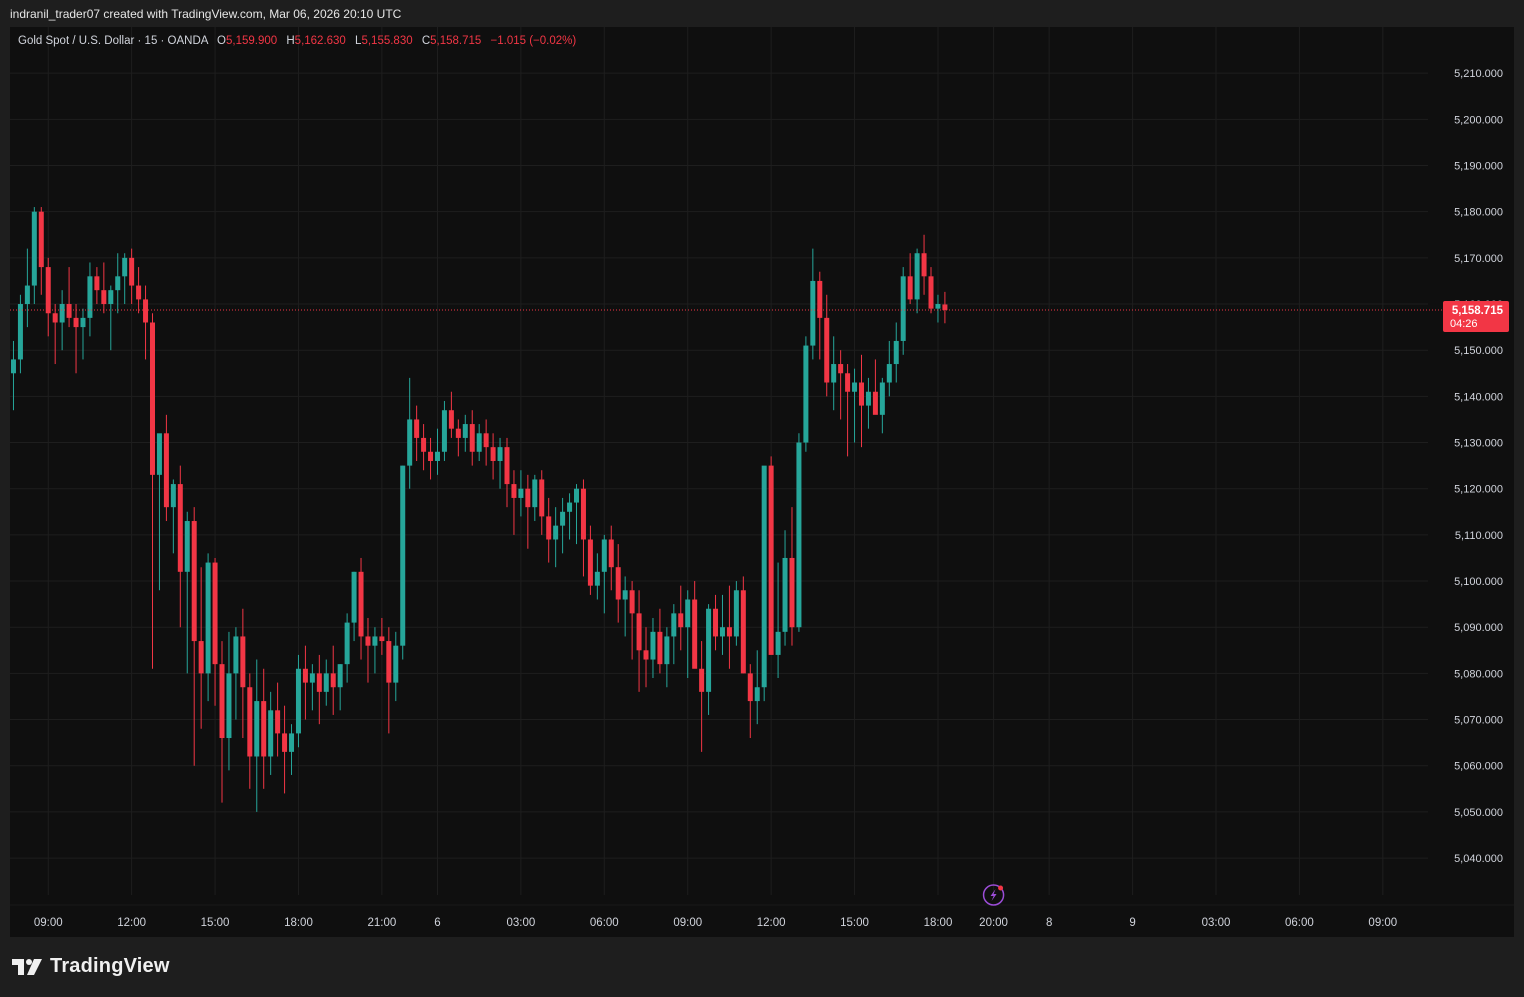 This screenshot has height=997, width=1524. Describe the element at coordinates (381, 923) in the screenshot. I see `x-tick-label: 21:00` at that location.